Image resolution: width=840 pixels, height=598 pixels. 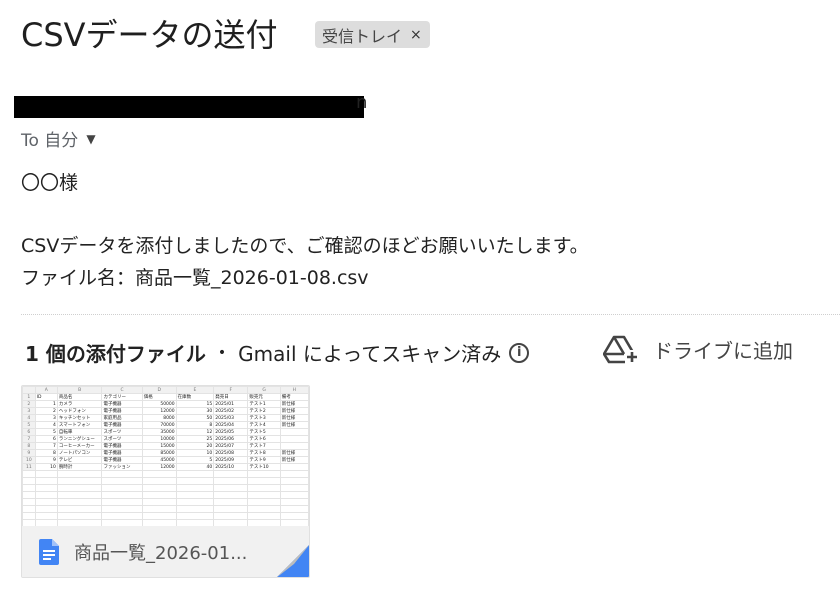 I want to click on sheet-cell: 8, so click(x=195, y=425).